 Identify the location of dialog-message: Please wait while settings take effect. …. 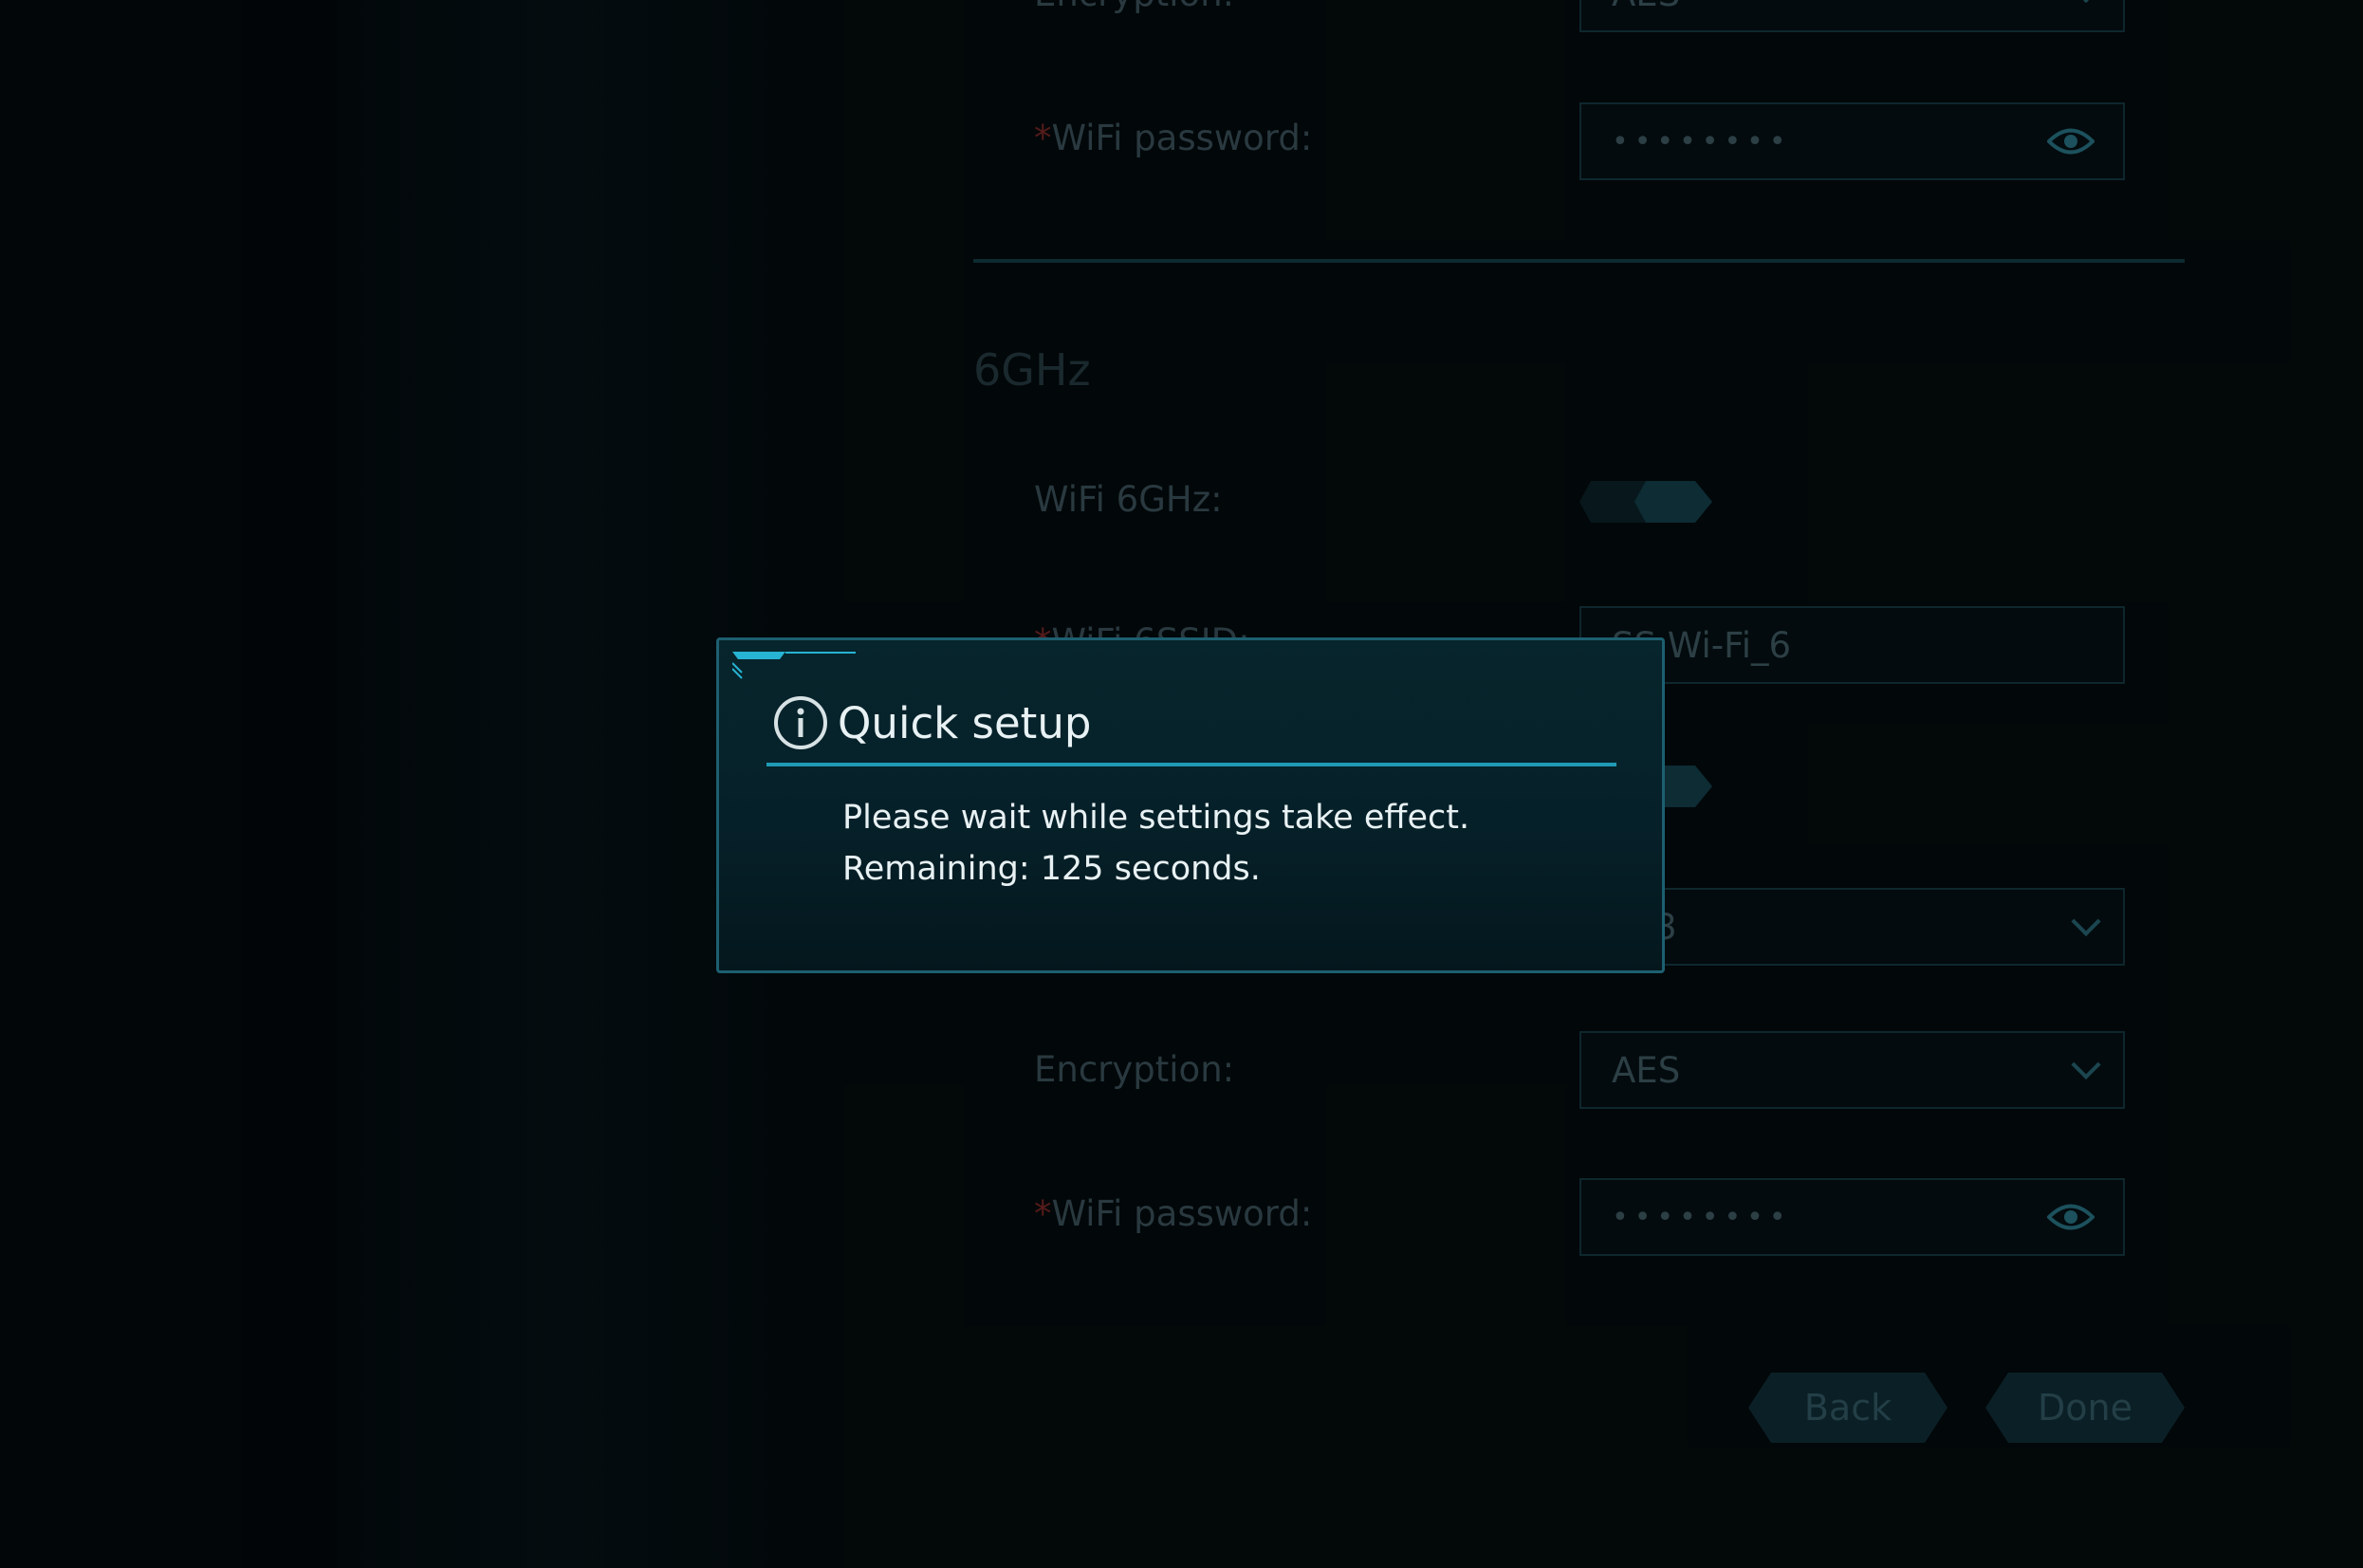
(1155, 844).